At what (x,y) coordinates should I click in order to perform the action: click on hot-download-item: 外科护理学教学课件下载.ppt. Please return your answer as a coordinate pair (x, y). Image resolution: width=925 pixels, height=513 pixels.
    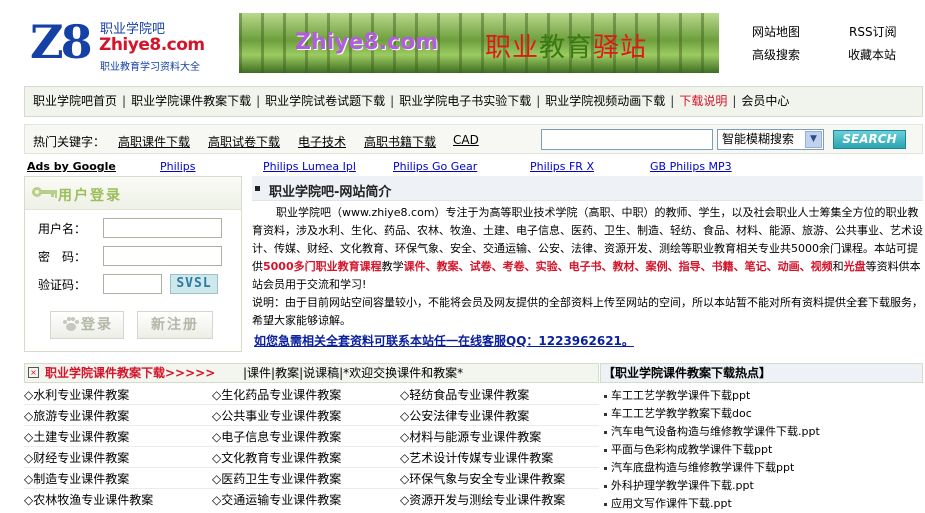
    Looking at the image, I should click on (679, 485).